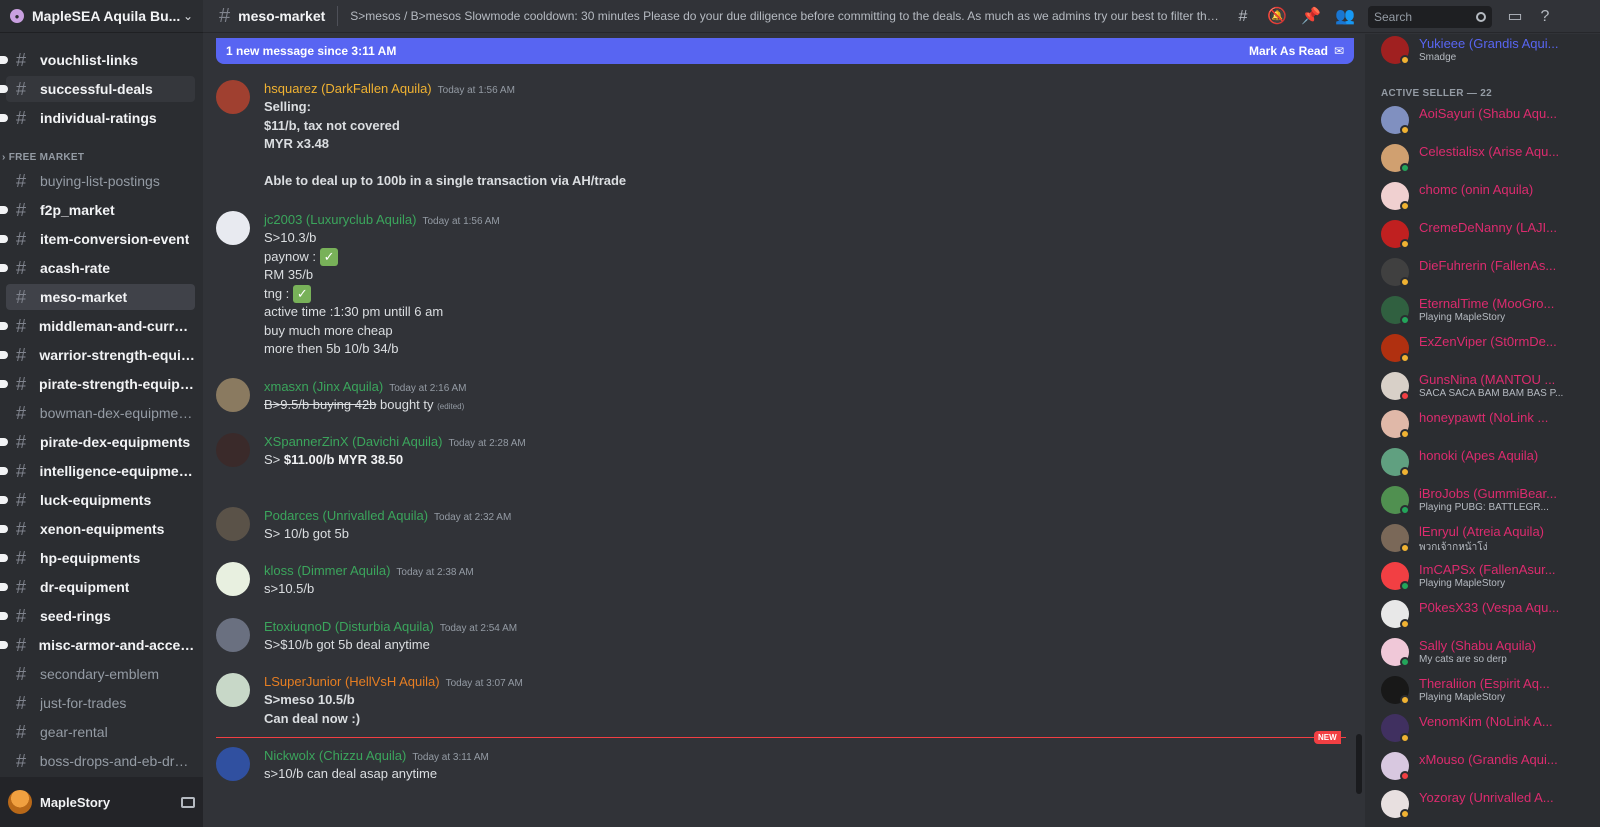 This screenshot has height=827, width=1600. Describe the element at coordinates (1345, 17) in the screenshot. I see `member-list-icon: 👥` at that location.